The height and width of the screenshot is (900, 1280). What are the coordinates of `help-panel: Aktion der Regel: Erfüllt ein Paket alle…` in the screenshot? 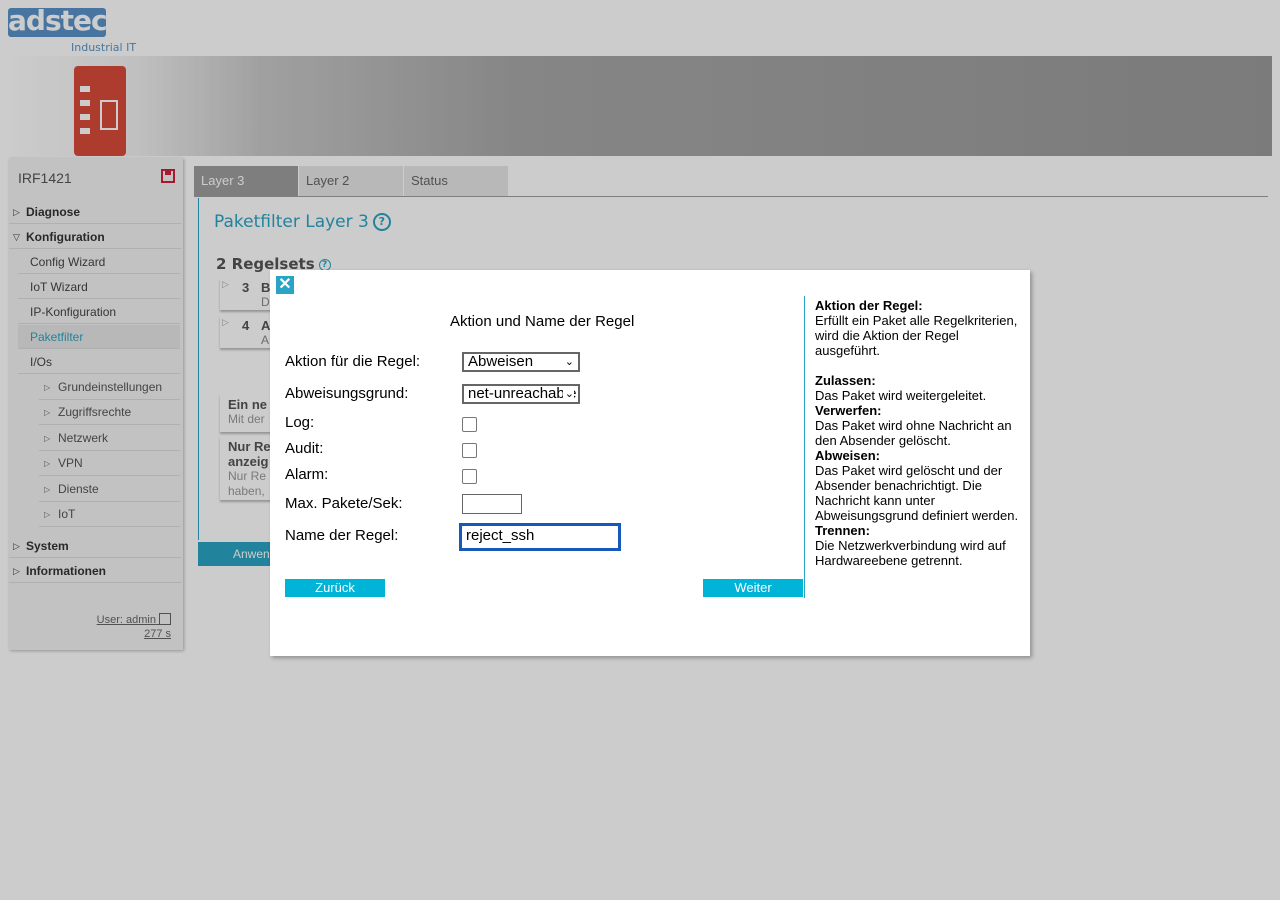 It's located at (917, 433).